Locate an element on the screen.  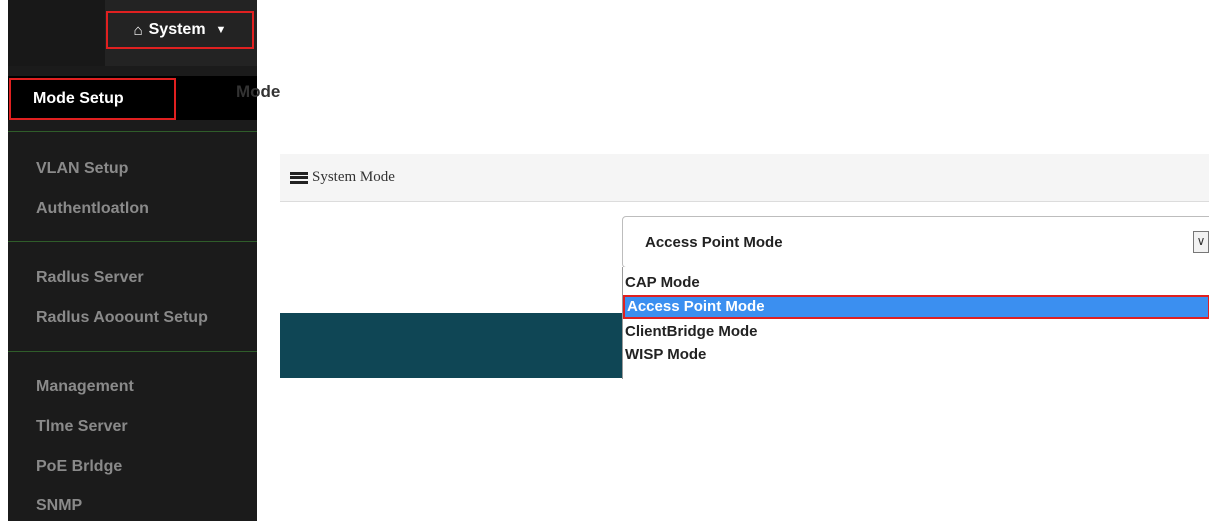
system-menu-label: System is located at coordinates (177, 29).